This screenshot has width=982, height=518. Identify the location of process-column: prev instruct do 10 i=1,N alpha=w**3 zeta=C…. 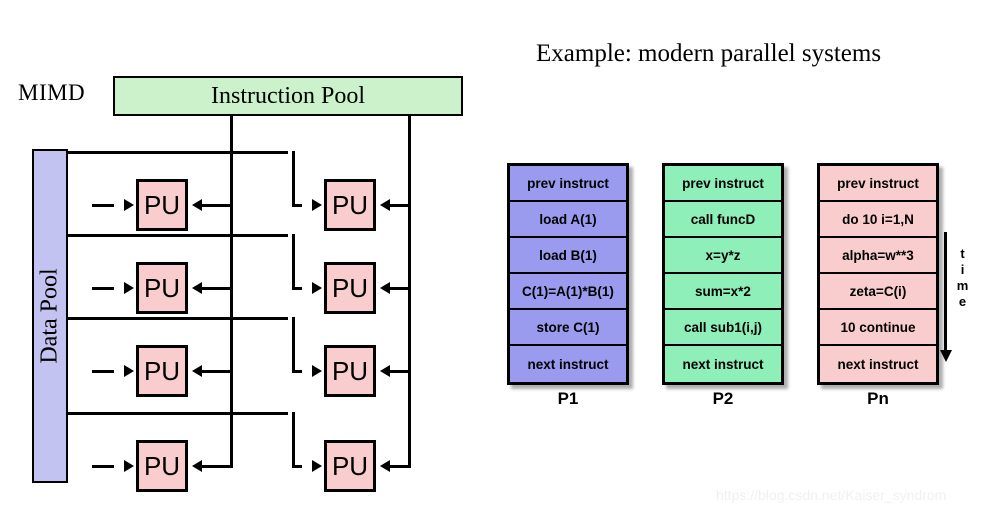
(878, 274).